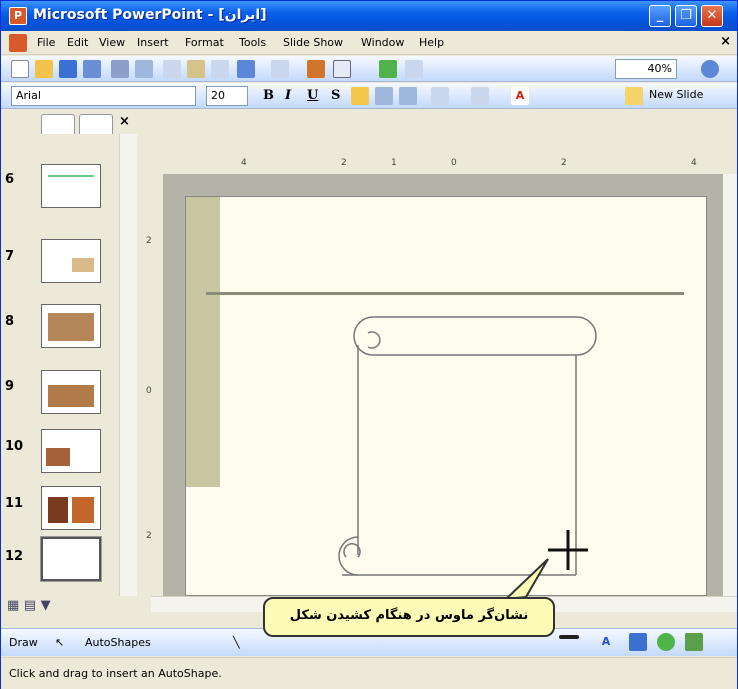 The image size is (738, 689). What do you see at coordinates (730, 385) in the screenshot?
I see `slide-vertical-scrollbar` at bounding box center [730, 385].